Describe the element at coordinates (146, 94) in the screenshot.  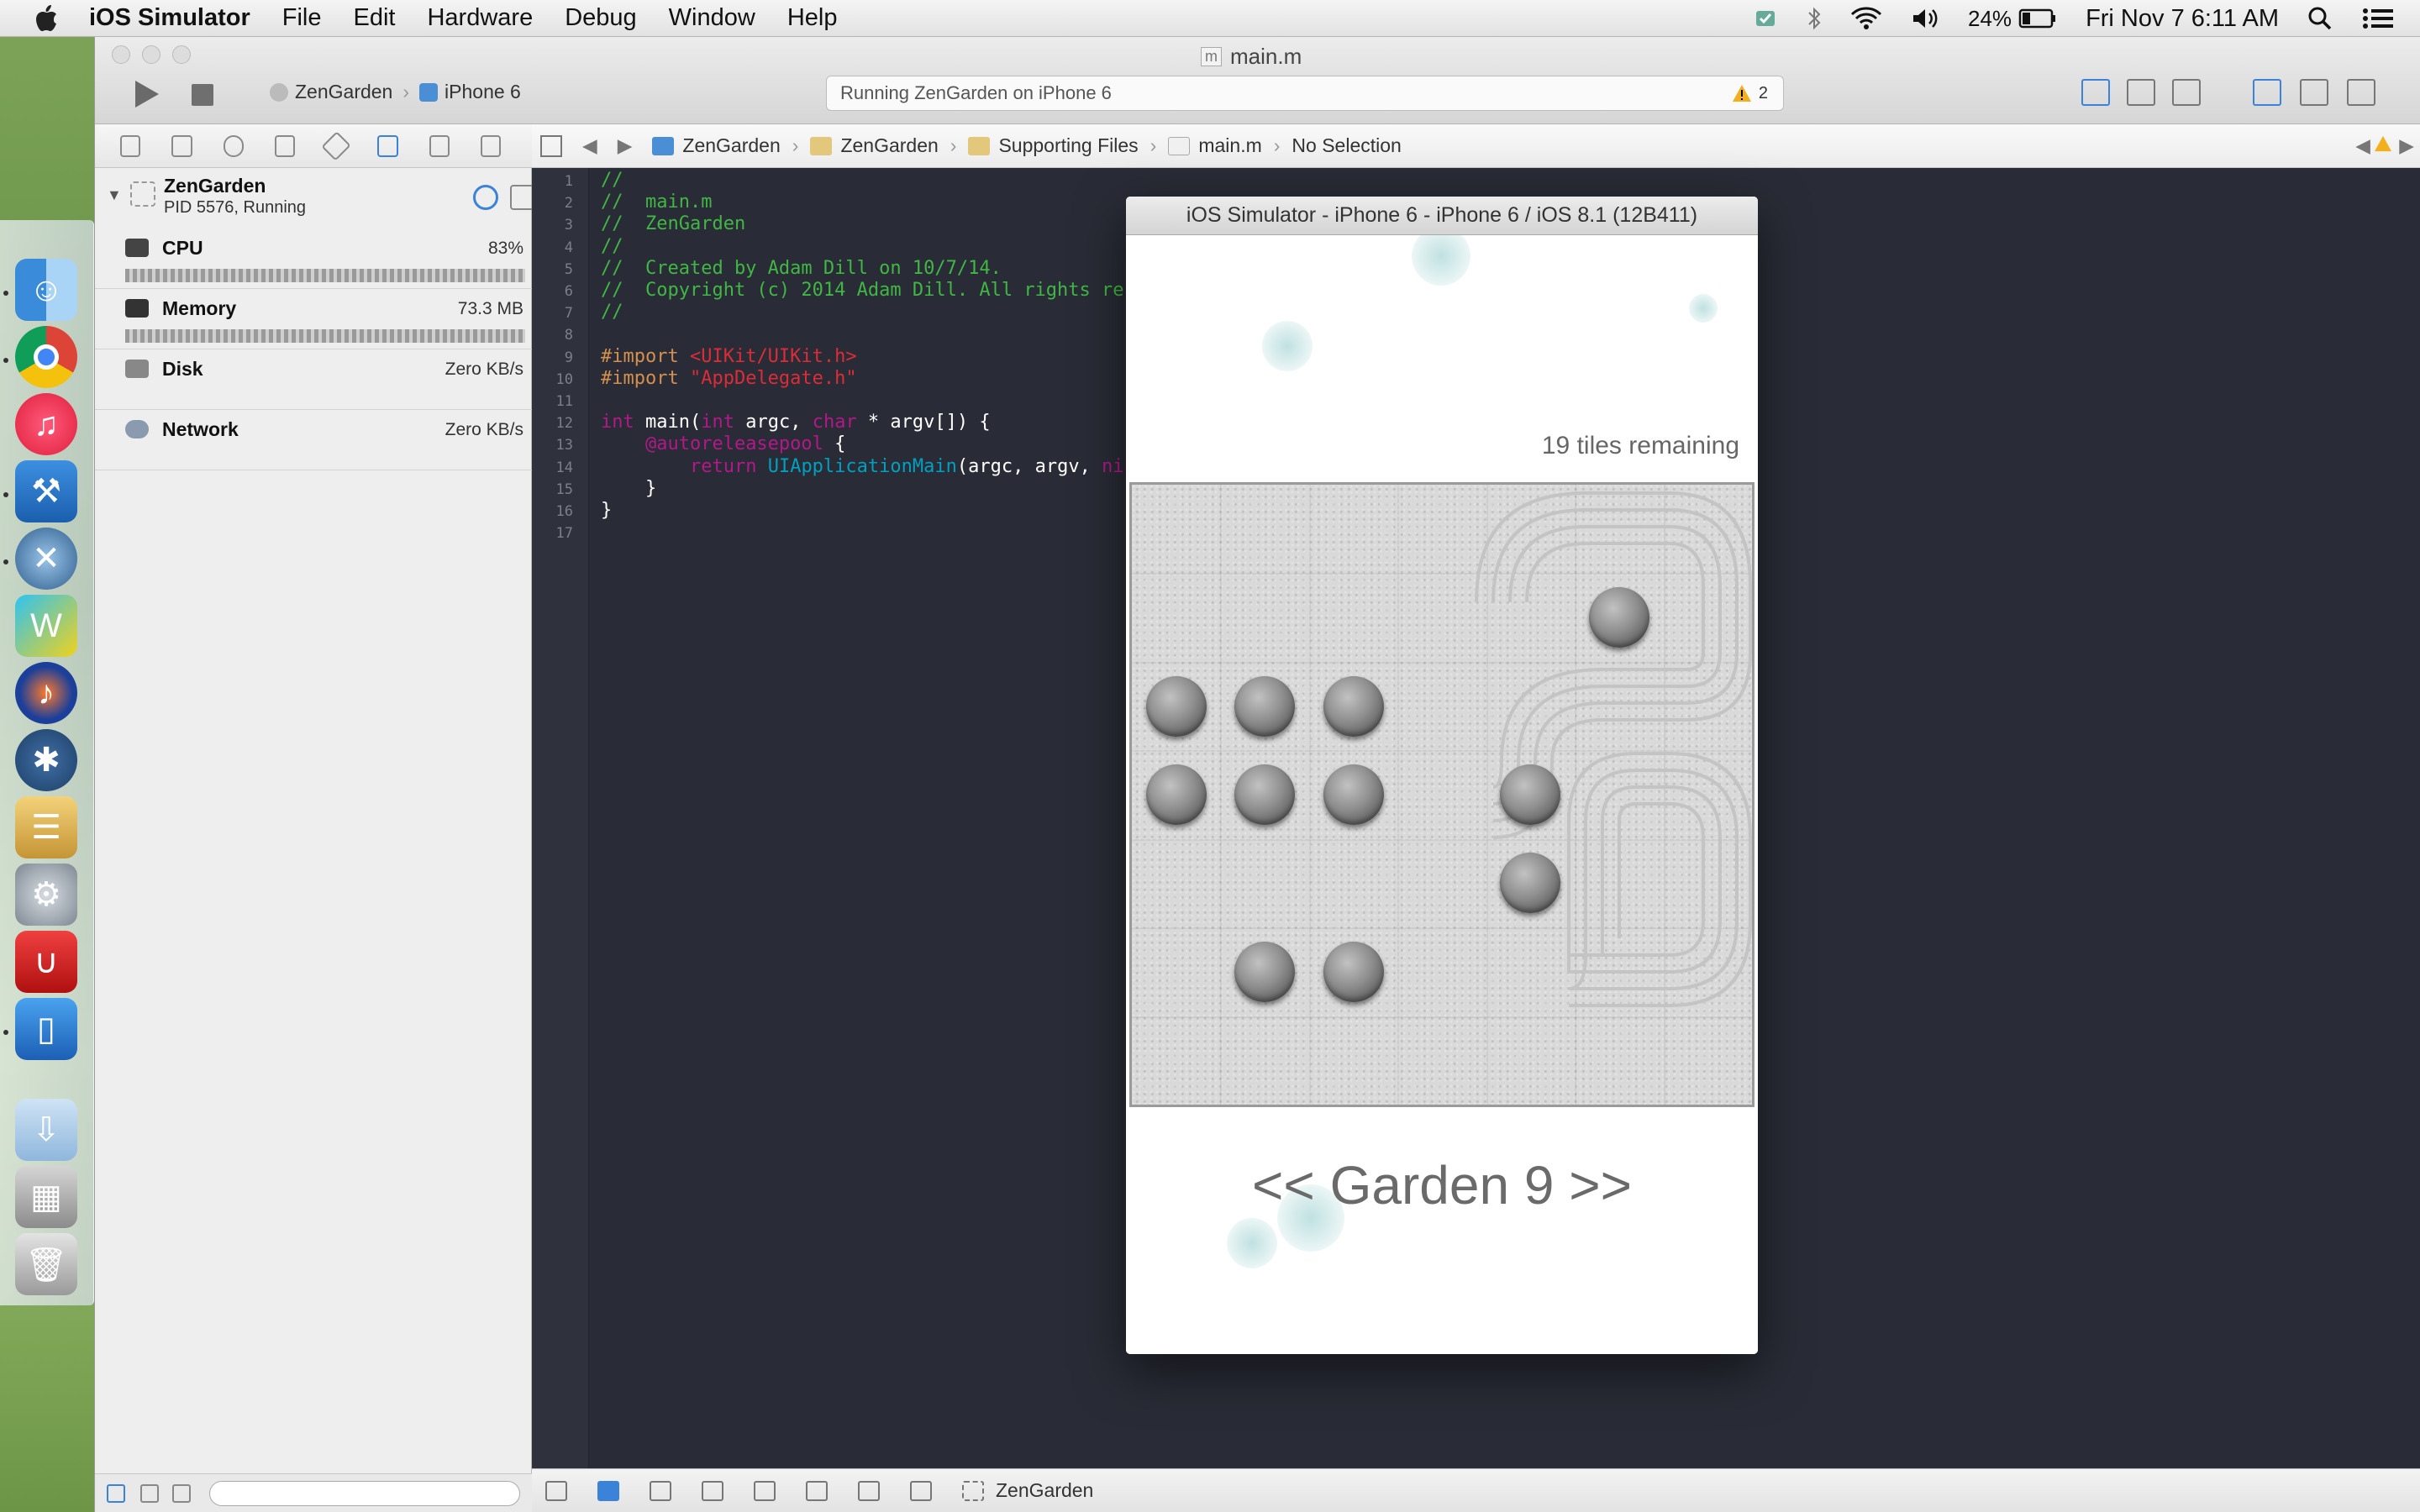
I see `run-button` at that location.